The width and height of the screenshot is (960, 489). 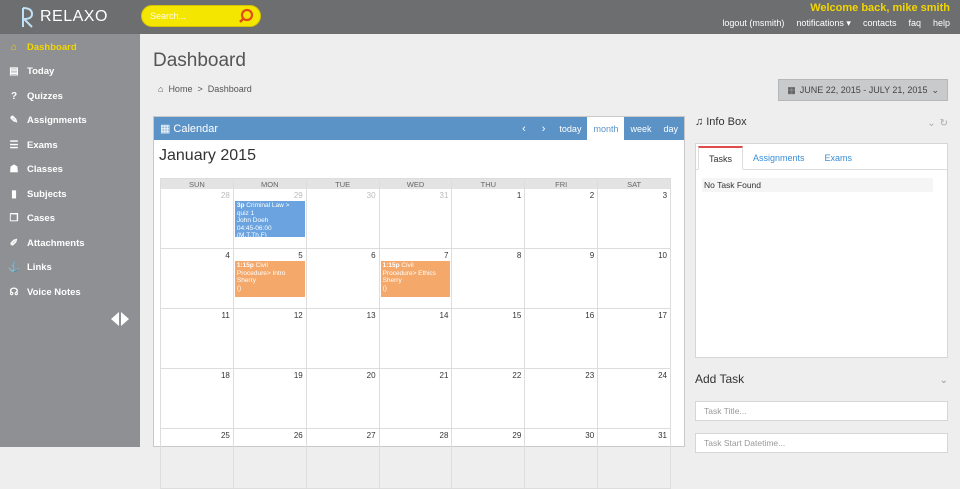 I want to click on logo: RELAXO, so click(x=64, y=17).